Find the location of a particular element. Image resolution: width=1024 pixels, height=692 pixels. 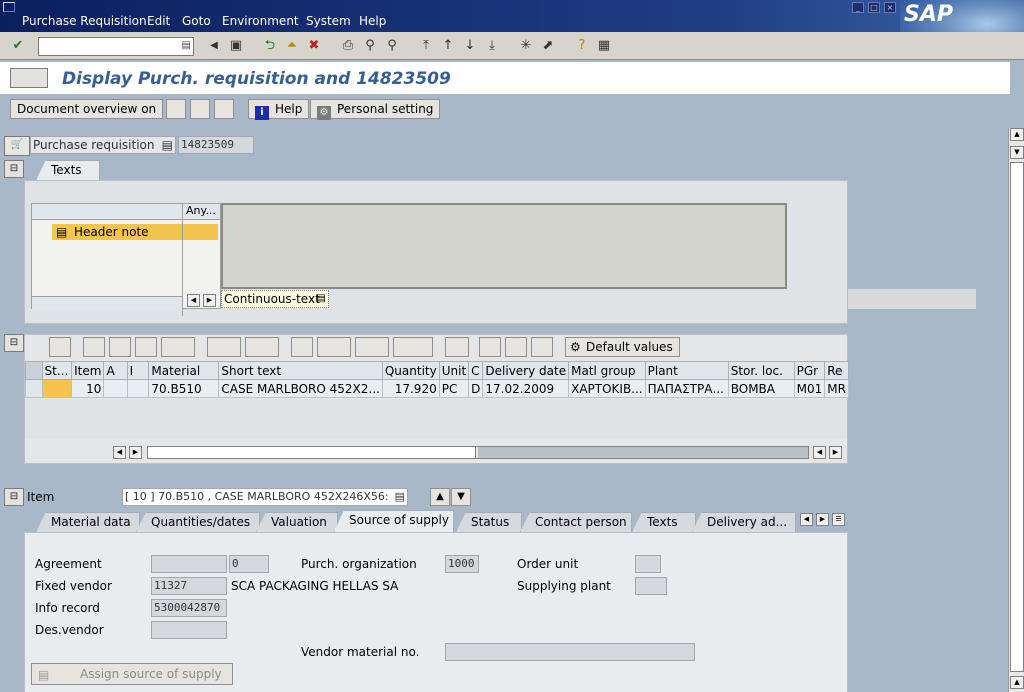

services-for-object-icon is located at coordinates (29, 78).